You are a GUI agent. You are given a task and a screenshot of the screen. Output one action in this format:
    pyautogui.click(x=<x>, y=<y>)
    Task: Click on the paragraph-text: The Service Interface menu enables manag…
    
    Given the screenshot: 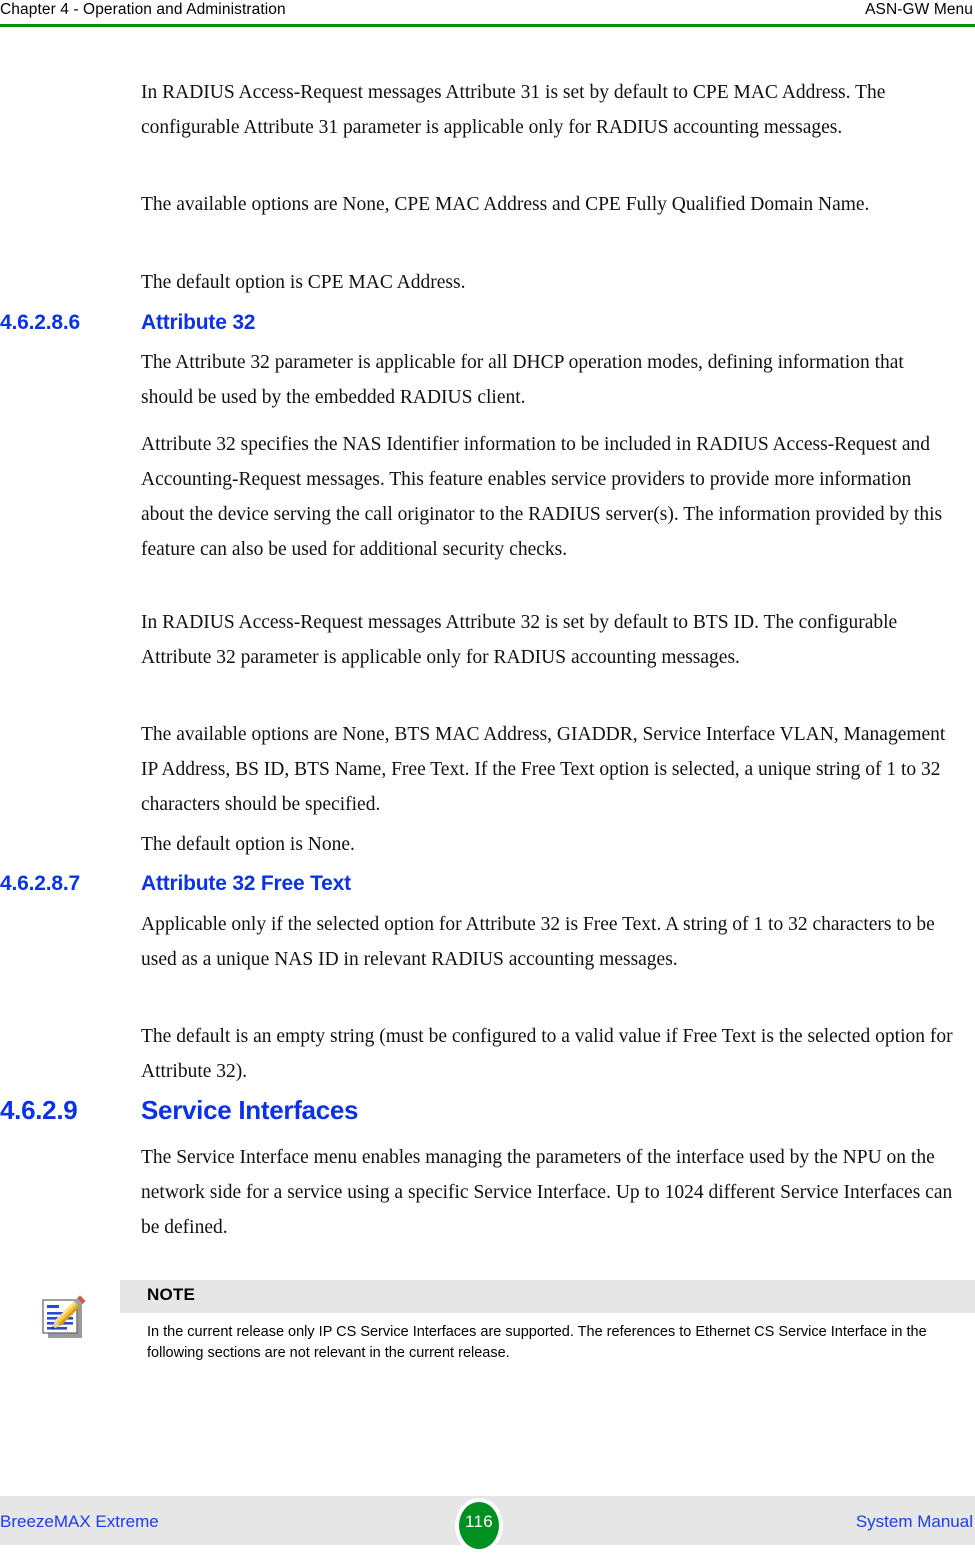 What is the action you would take?
    pyautogui.click(x=547, y=1192)
    